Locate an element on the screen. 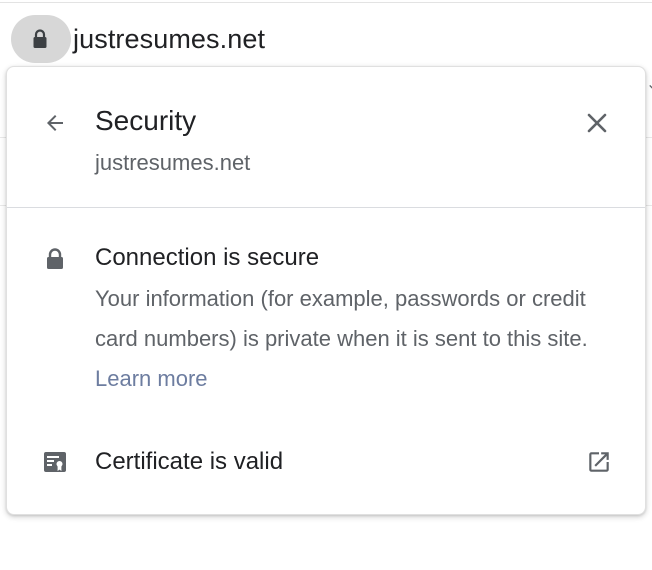  certificate-label: Certificate is valid is located at coordinates (189, 461).